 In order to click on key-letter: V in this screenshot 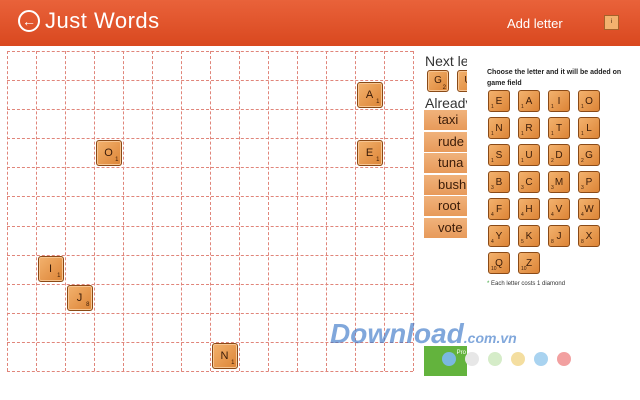, I will do `click(559, 209)`.